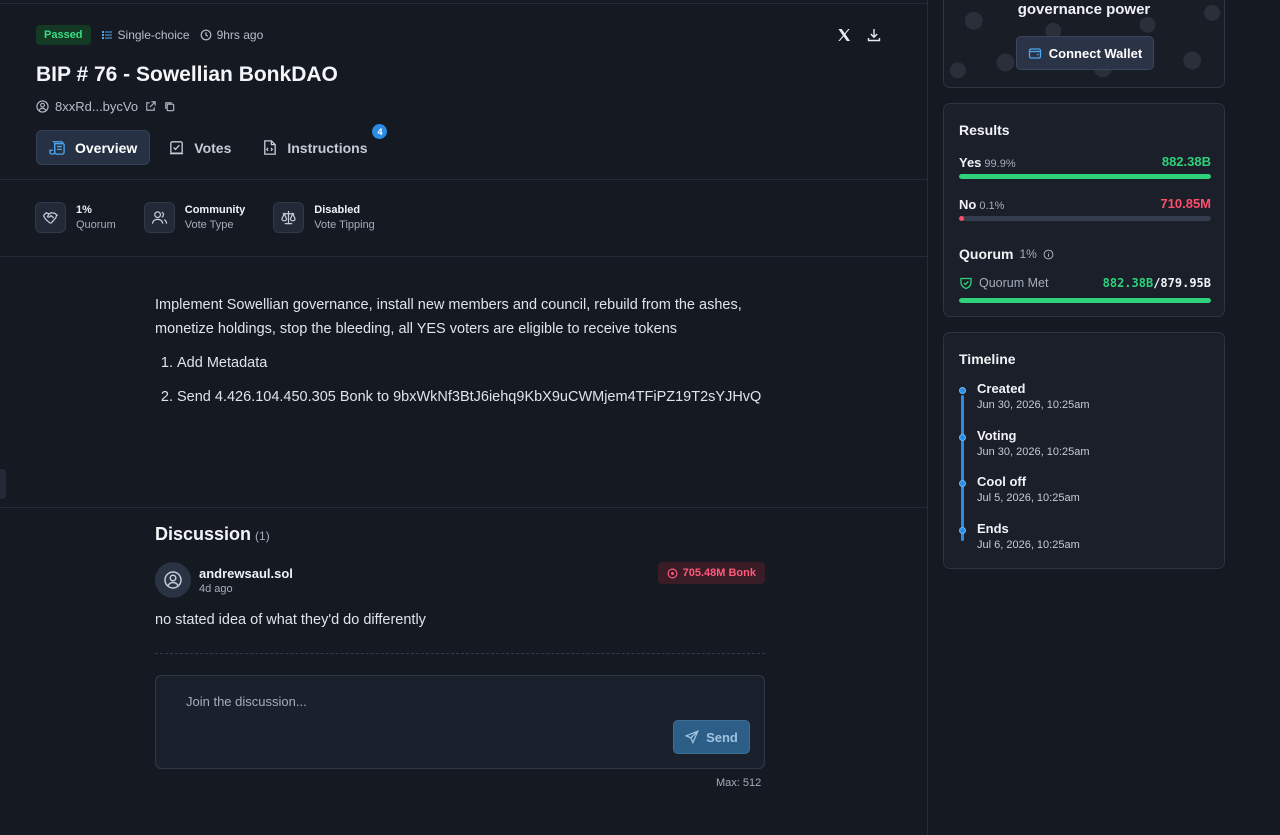 The height and width of the screenshot is (835, 1280). I want to click on share-actions, so click(859, 35).